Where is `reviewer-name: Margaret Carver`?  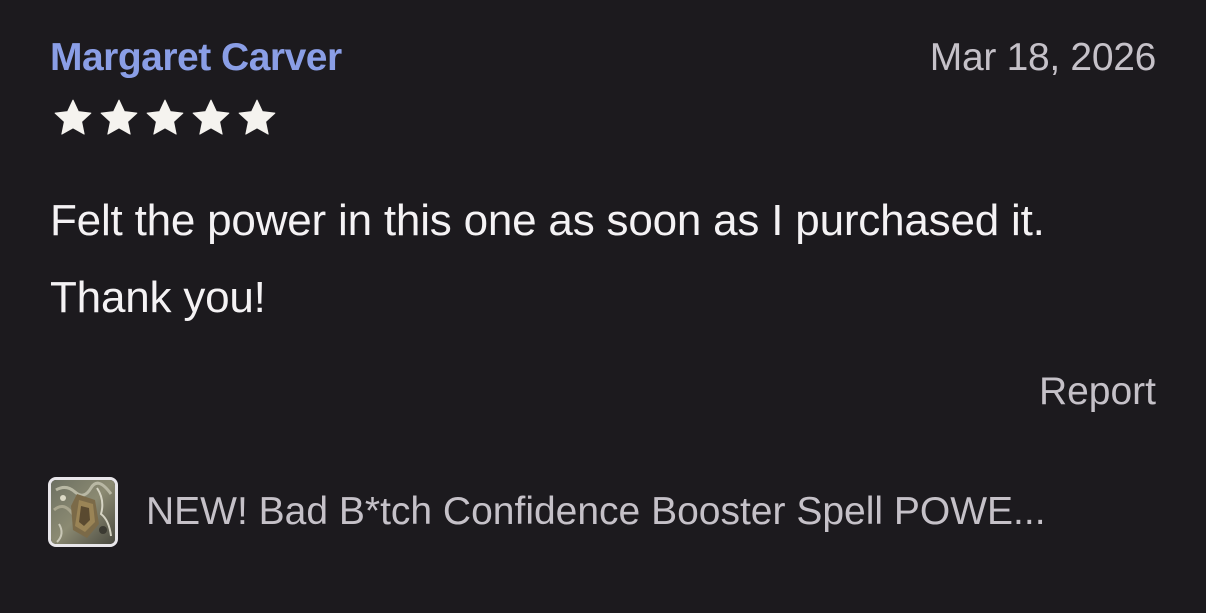 reviewer-name: Margaret Carver is located at coordinates (196, 58).